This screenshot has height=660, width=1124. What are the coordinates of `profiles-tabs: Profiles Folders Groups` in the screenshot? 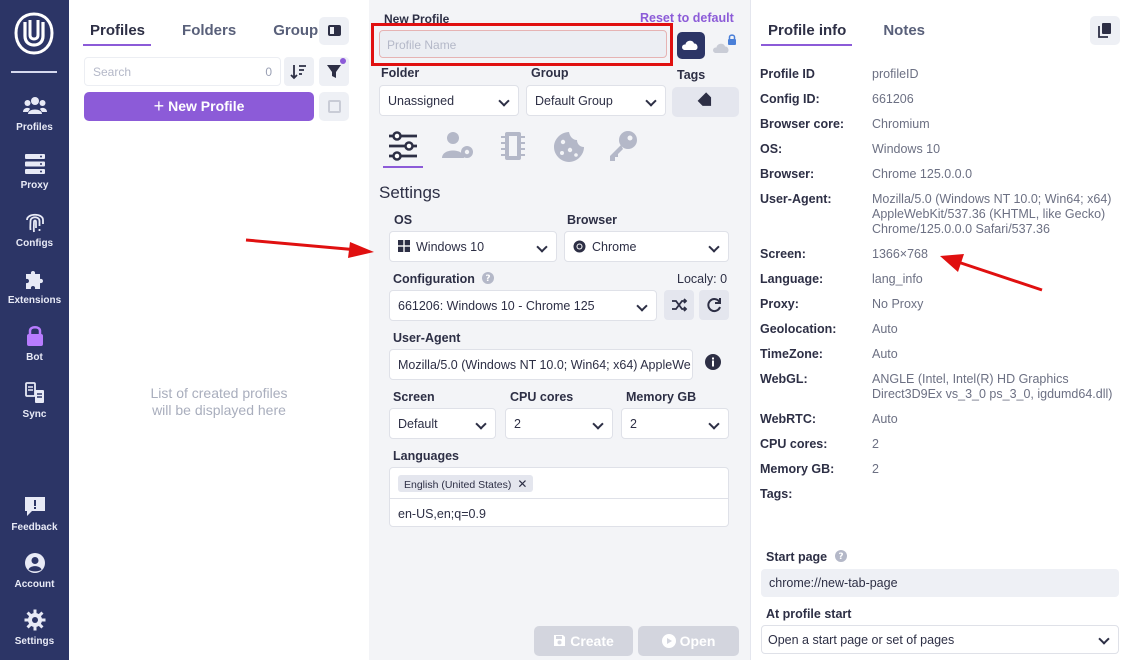 It's located at (220, 34).